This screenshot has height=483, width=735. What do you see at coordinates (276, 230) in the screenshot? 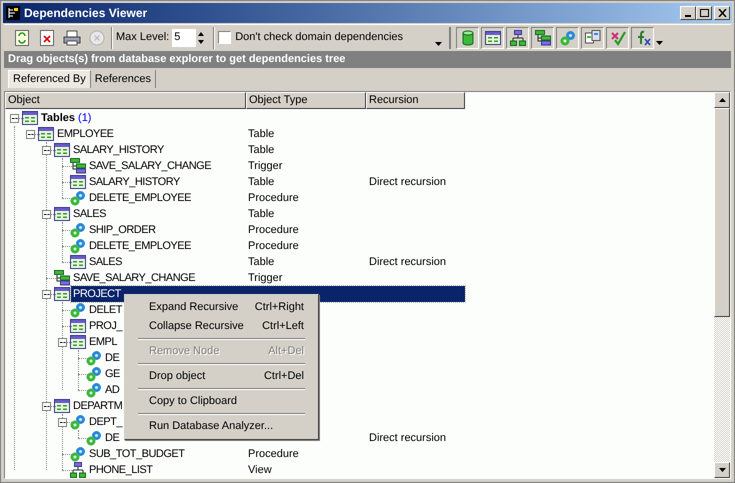
I see `tree-row: SHIP_ORDER Procedure` at bounding box center [276, 230].